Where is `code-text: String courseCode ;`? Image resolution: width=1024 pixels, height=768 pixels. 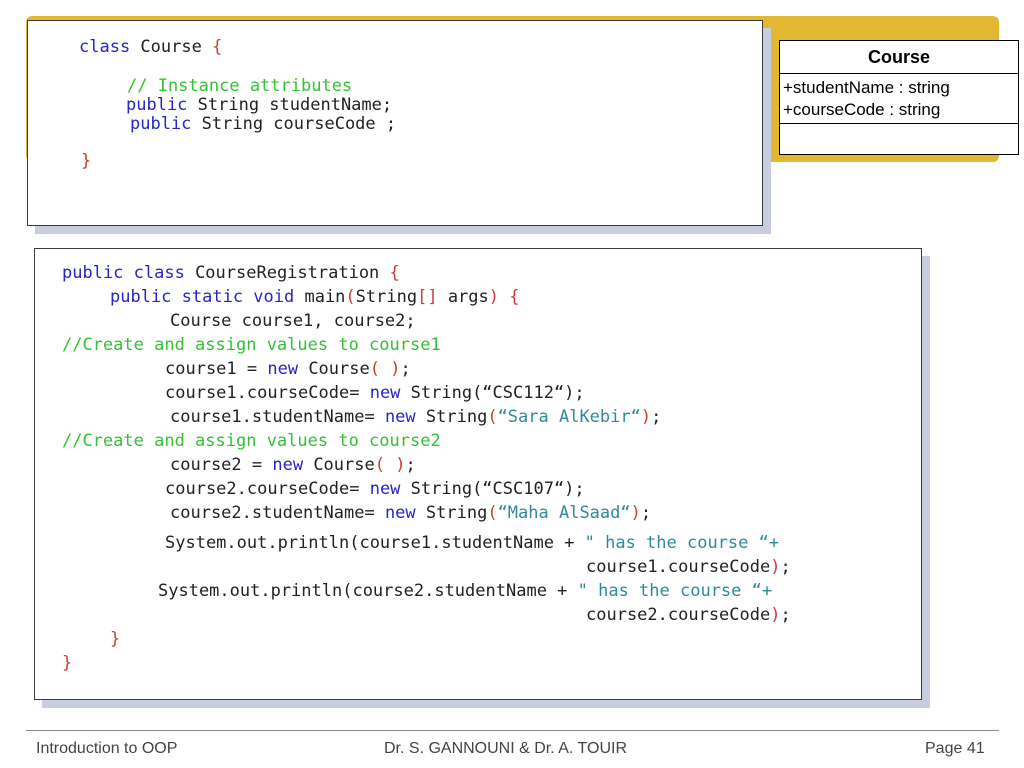 code-text: String courseCode ; is located at coordinates (294, 124).